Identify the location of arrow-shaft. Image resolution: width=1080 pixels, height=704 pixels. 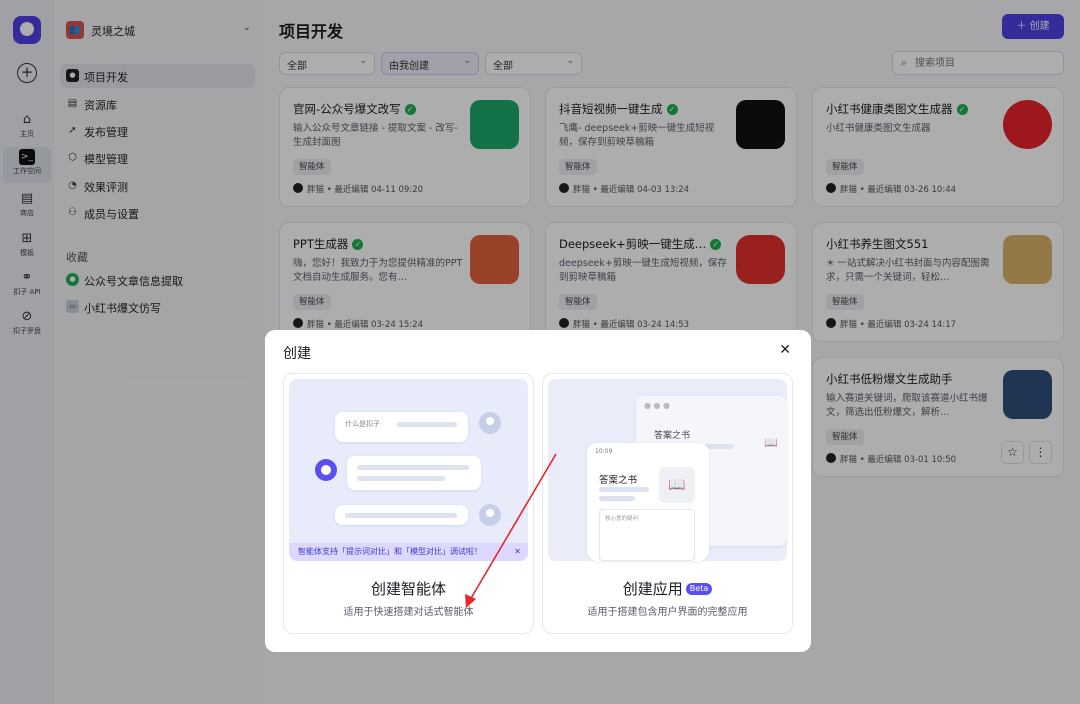
(513, 527).